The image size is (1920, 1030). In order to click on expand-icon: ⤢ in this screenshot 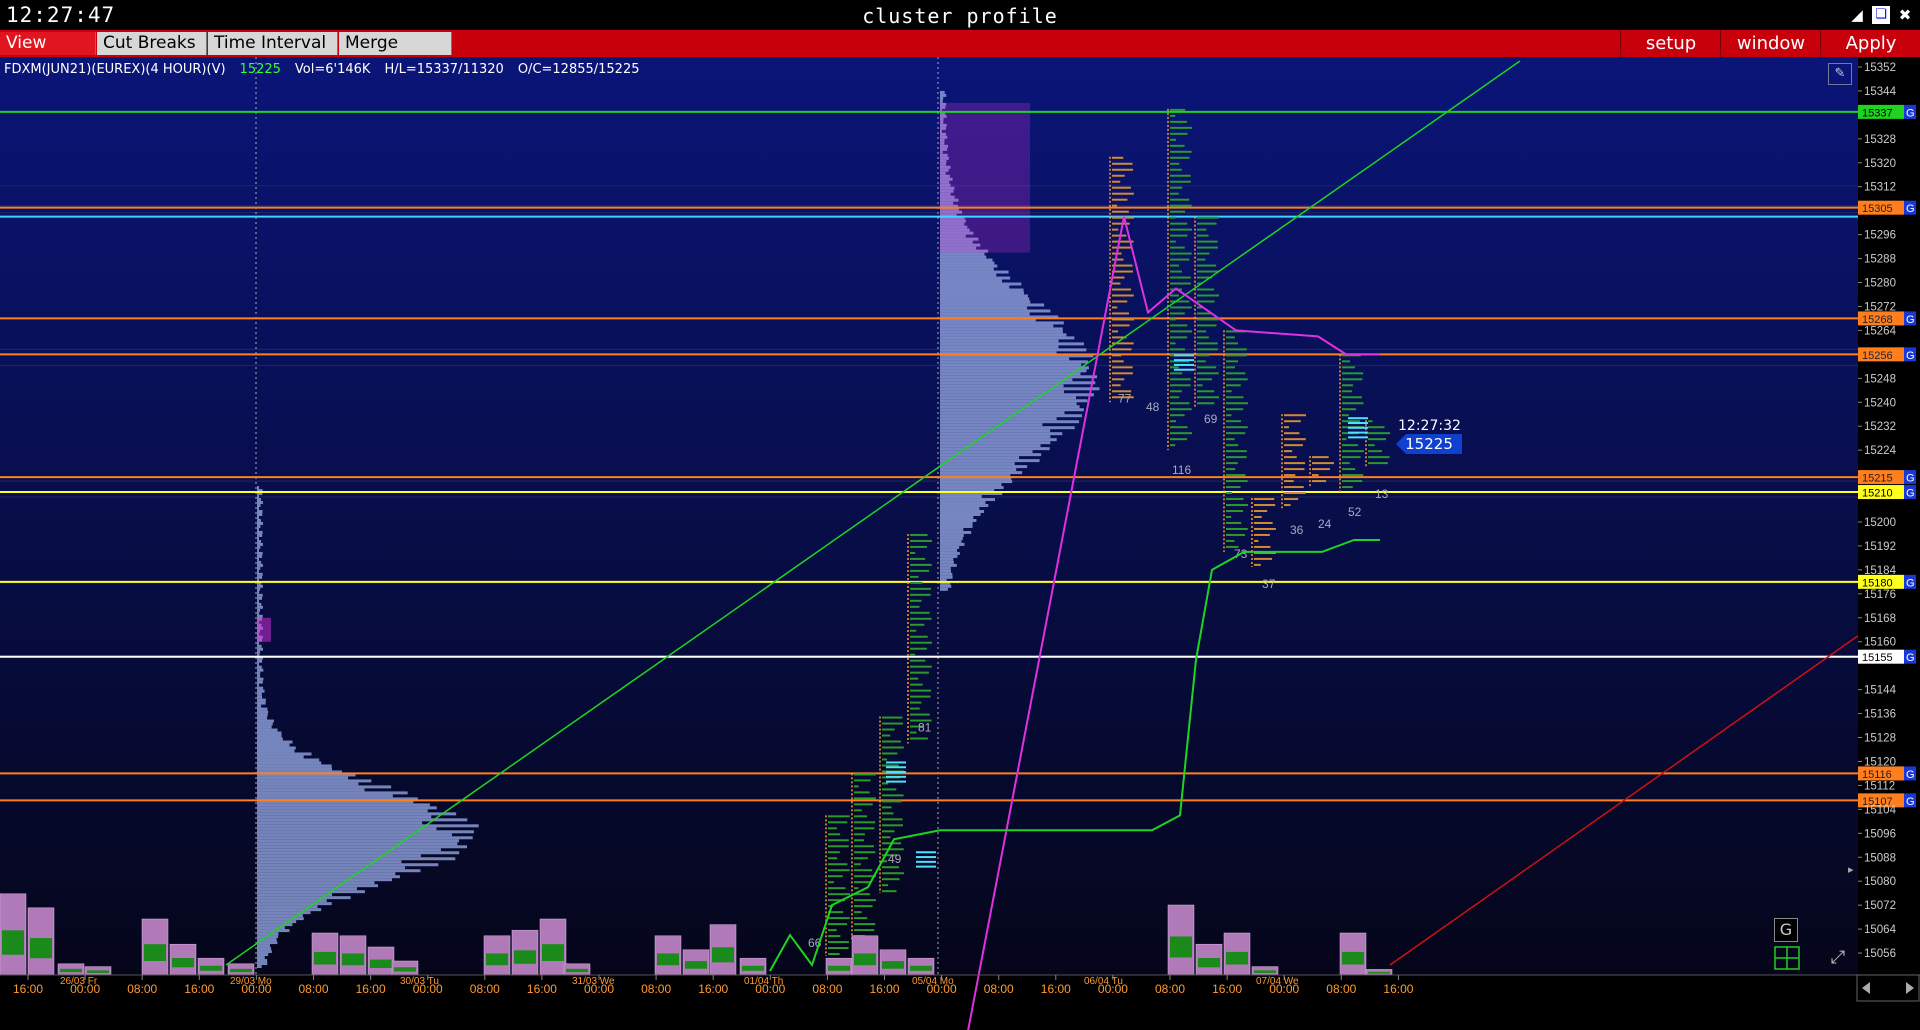, I will do `click(1838, 958)`.